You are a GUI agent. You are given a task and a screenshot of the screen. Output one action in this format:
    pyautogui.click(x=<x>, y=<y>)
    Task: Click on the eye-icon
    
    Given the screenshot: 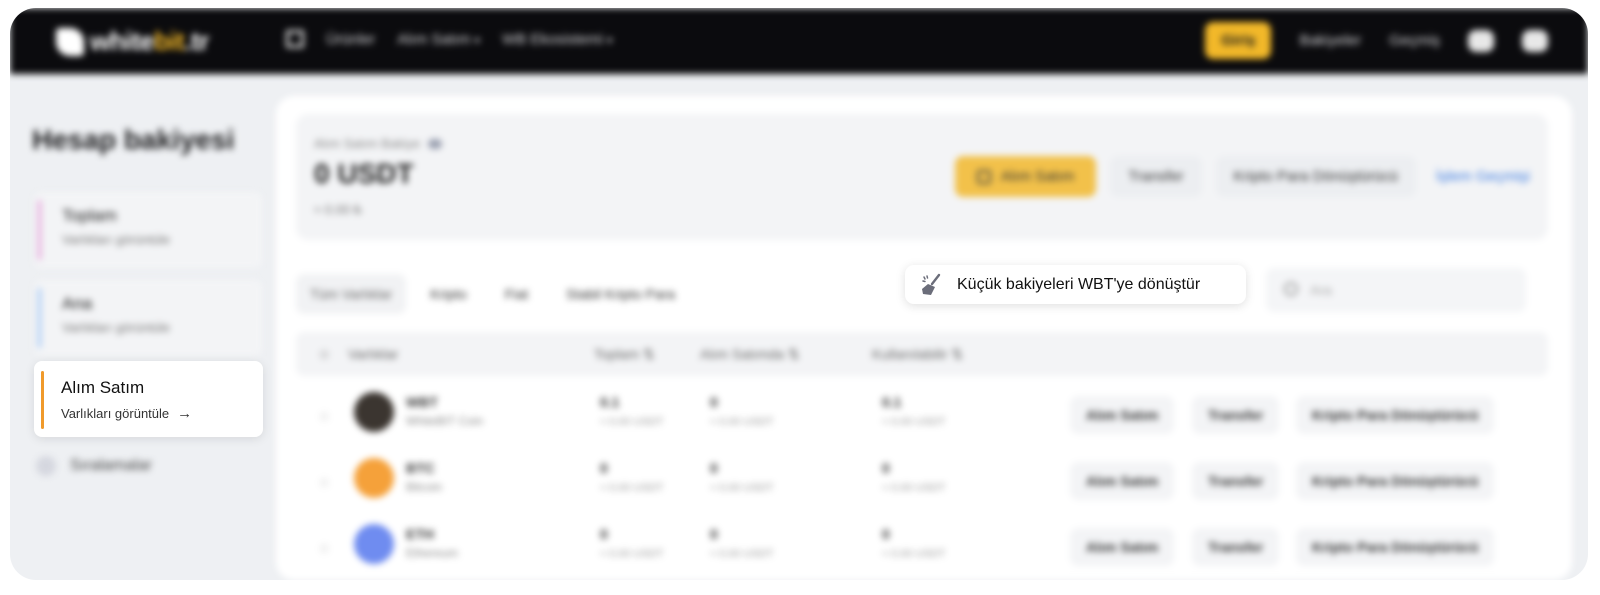 What is the action you would take?
    pyautogui.click(x=435, y=143)
    